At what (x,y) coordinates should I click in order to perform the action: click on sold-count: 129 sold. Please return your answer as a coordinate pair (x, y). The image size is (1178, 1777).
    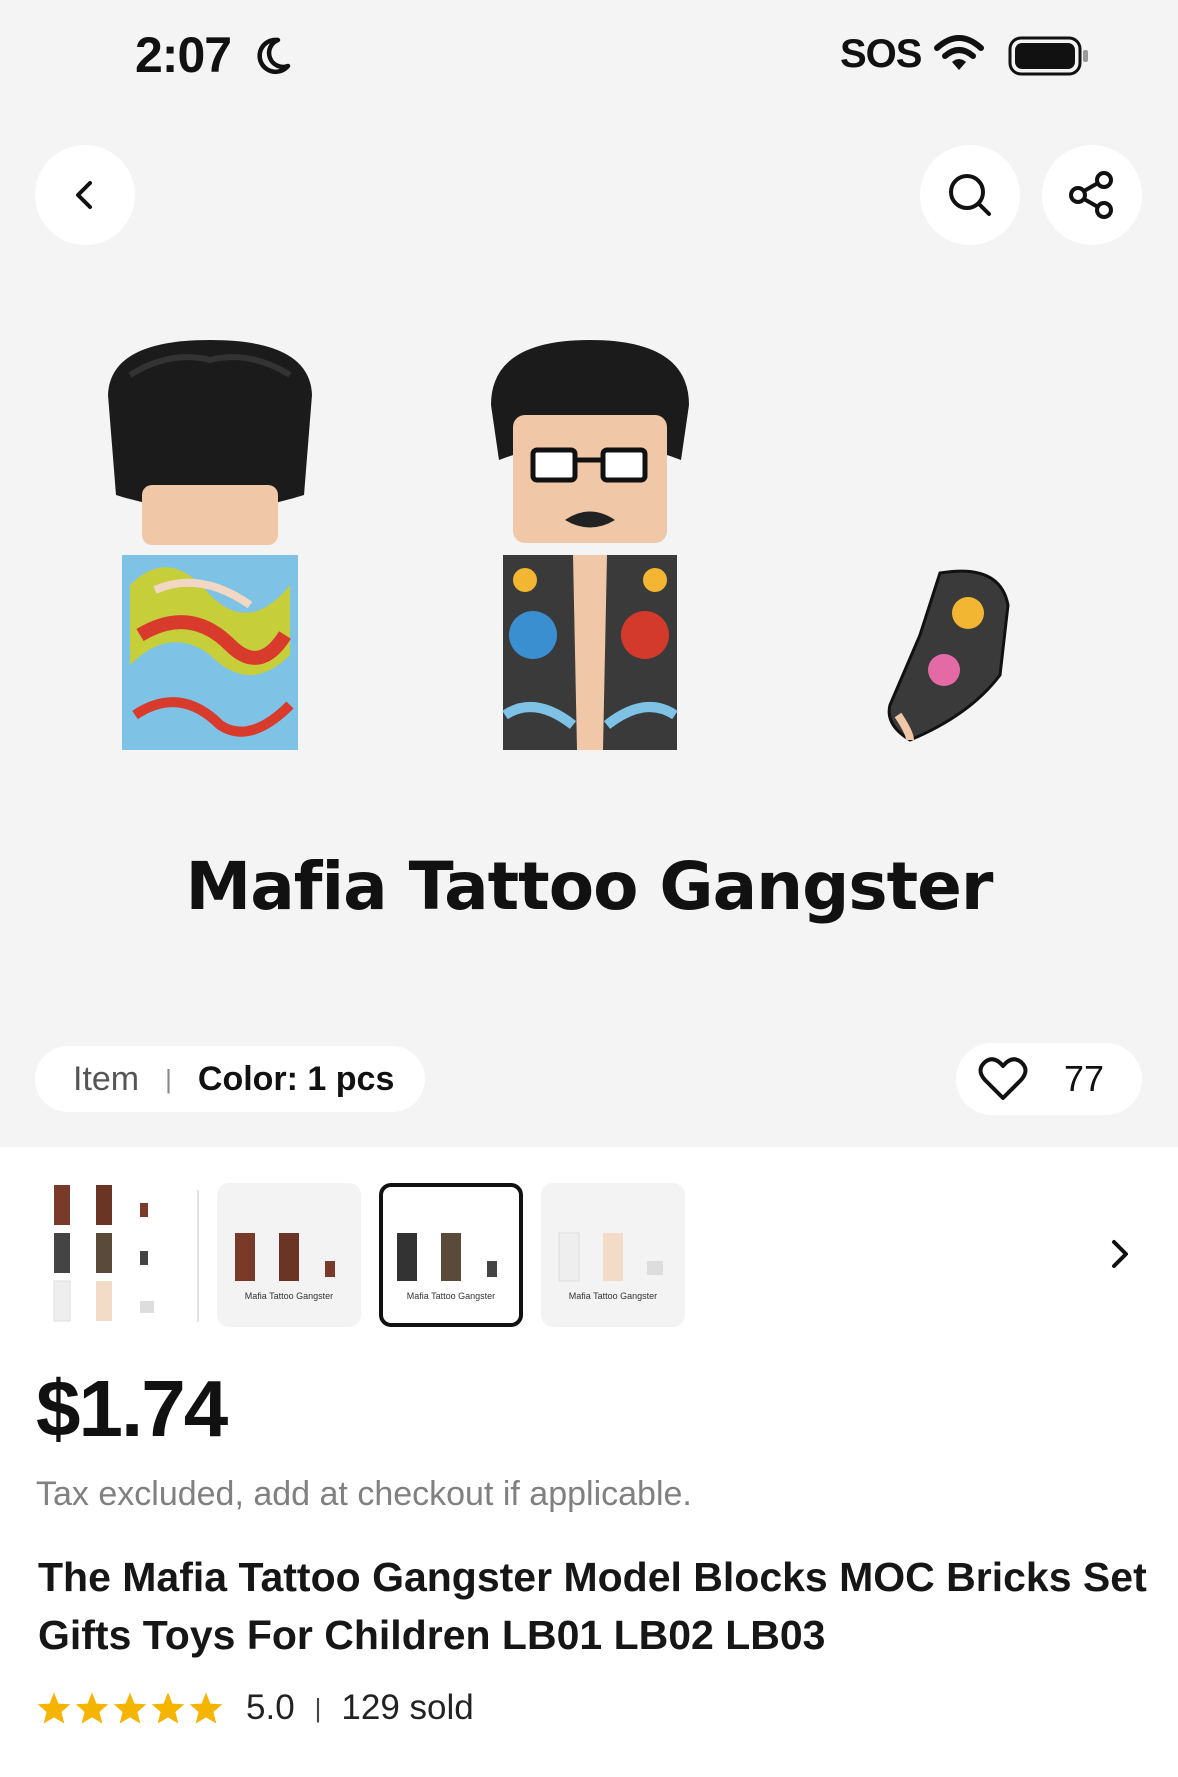
    Looking at the image, I should click on (407, 1707).